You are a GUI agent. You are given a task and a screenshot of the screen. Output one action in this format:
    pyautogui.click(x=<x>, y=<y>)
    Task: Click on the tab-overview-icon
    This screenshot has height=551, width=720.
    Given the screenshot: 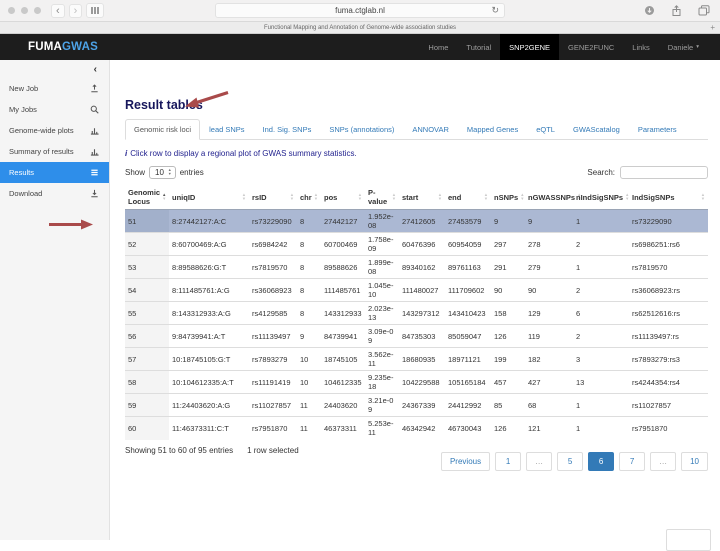 What is the action you would take?
    pyautogui.click(x=95, y=10)
    